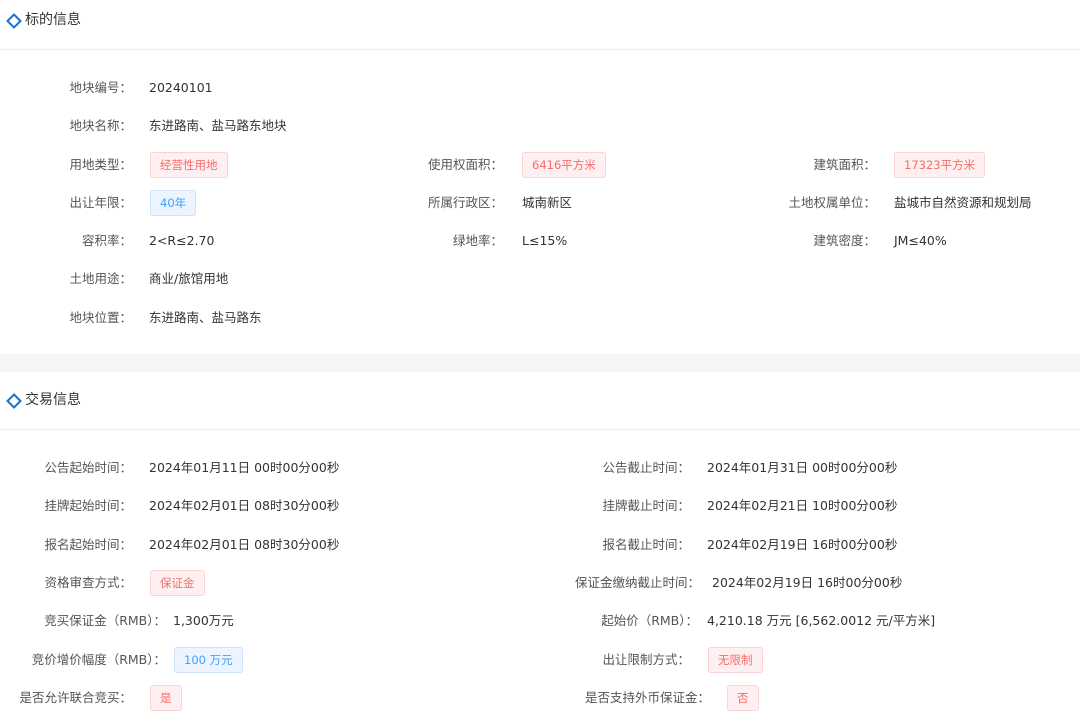 This screenshot has height=718, width=1080. What do you see at coordinates (88, 467) in the screenshot?
I see `notice-start-label: 公告起始时间：` at bounding box center [88, 467].